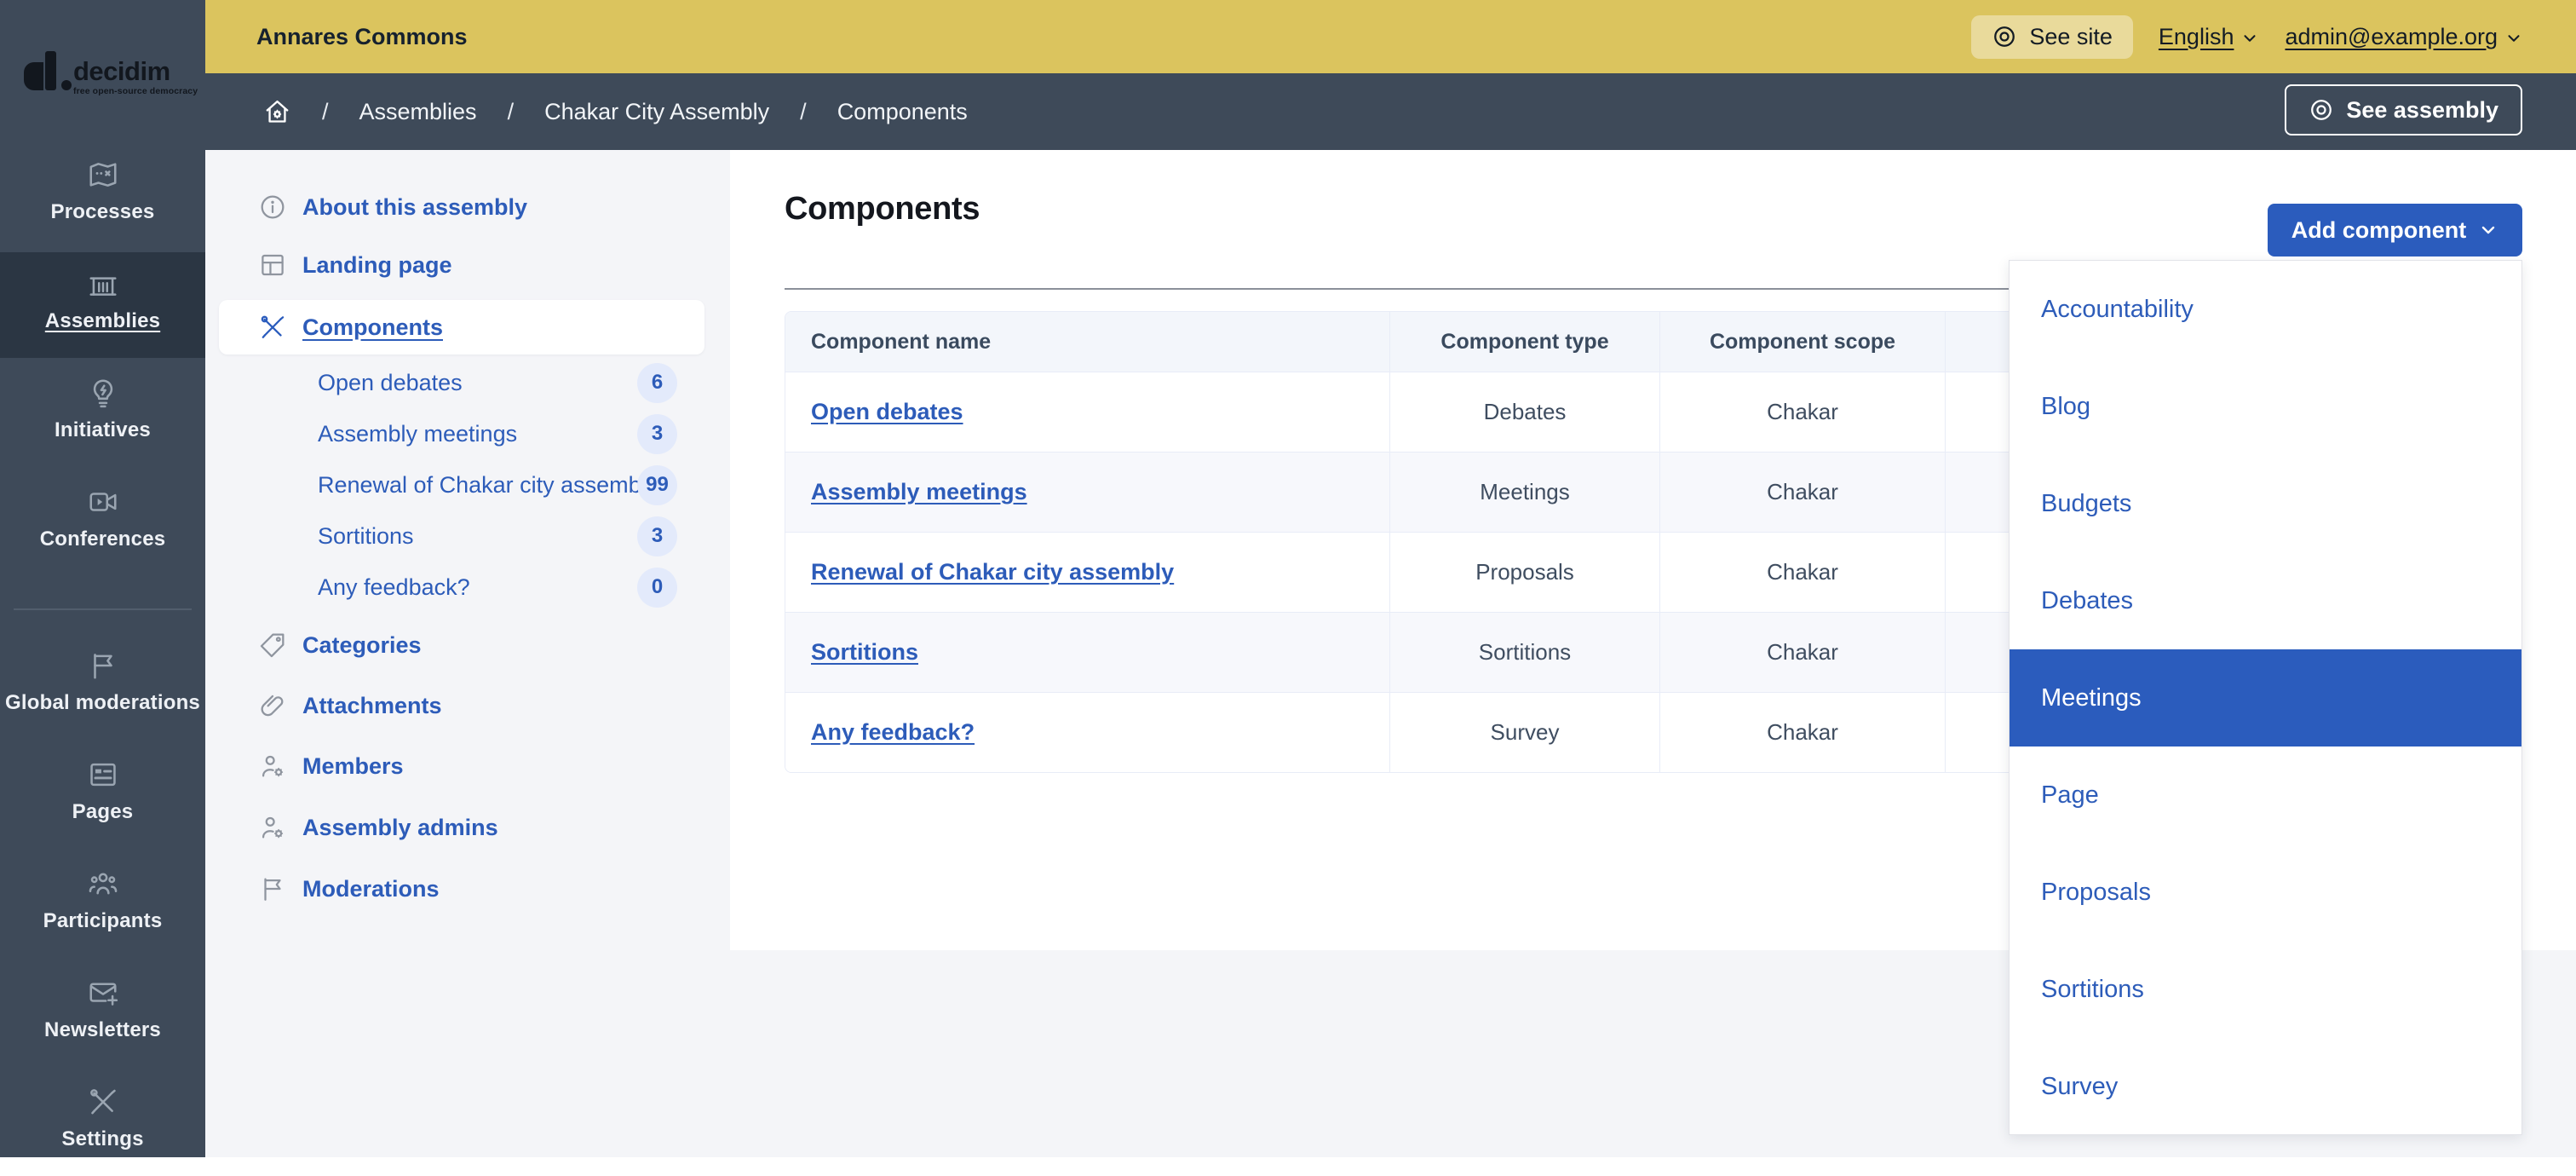 The height and width of the screenshot is (1176, 2576). I want to click on component-nav-label: Assembly meetings, so click(418, 433).